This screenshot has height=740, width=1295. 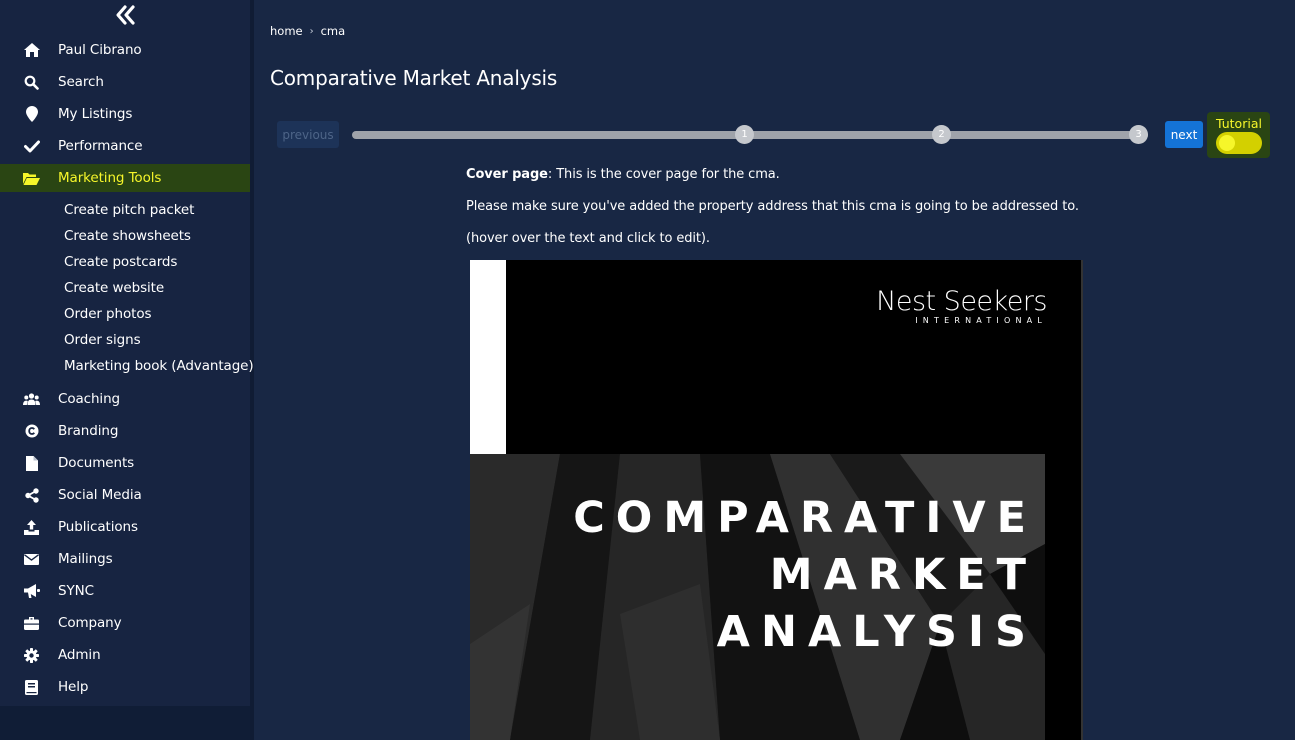 What do you see at coordinates (31, 146) in the screenshot?
I see `checkmark-icon` at bounding box center [31, 146].